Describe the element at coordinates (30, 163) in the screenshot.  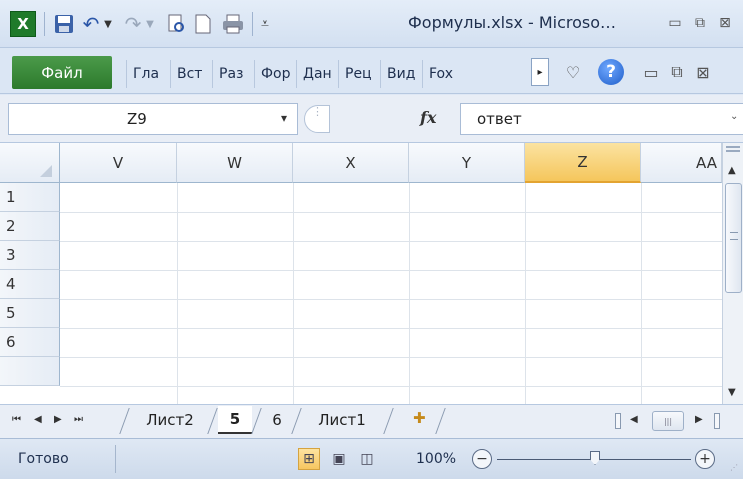
I see `select-all-corner` at that location.